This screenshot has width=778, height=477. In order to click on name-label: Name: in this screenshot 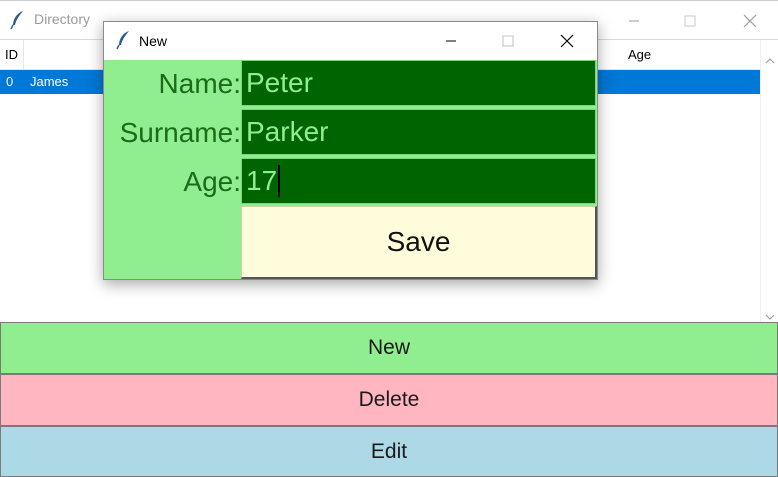, I will do `click(199, 83)`.